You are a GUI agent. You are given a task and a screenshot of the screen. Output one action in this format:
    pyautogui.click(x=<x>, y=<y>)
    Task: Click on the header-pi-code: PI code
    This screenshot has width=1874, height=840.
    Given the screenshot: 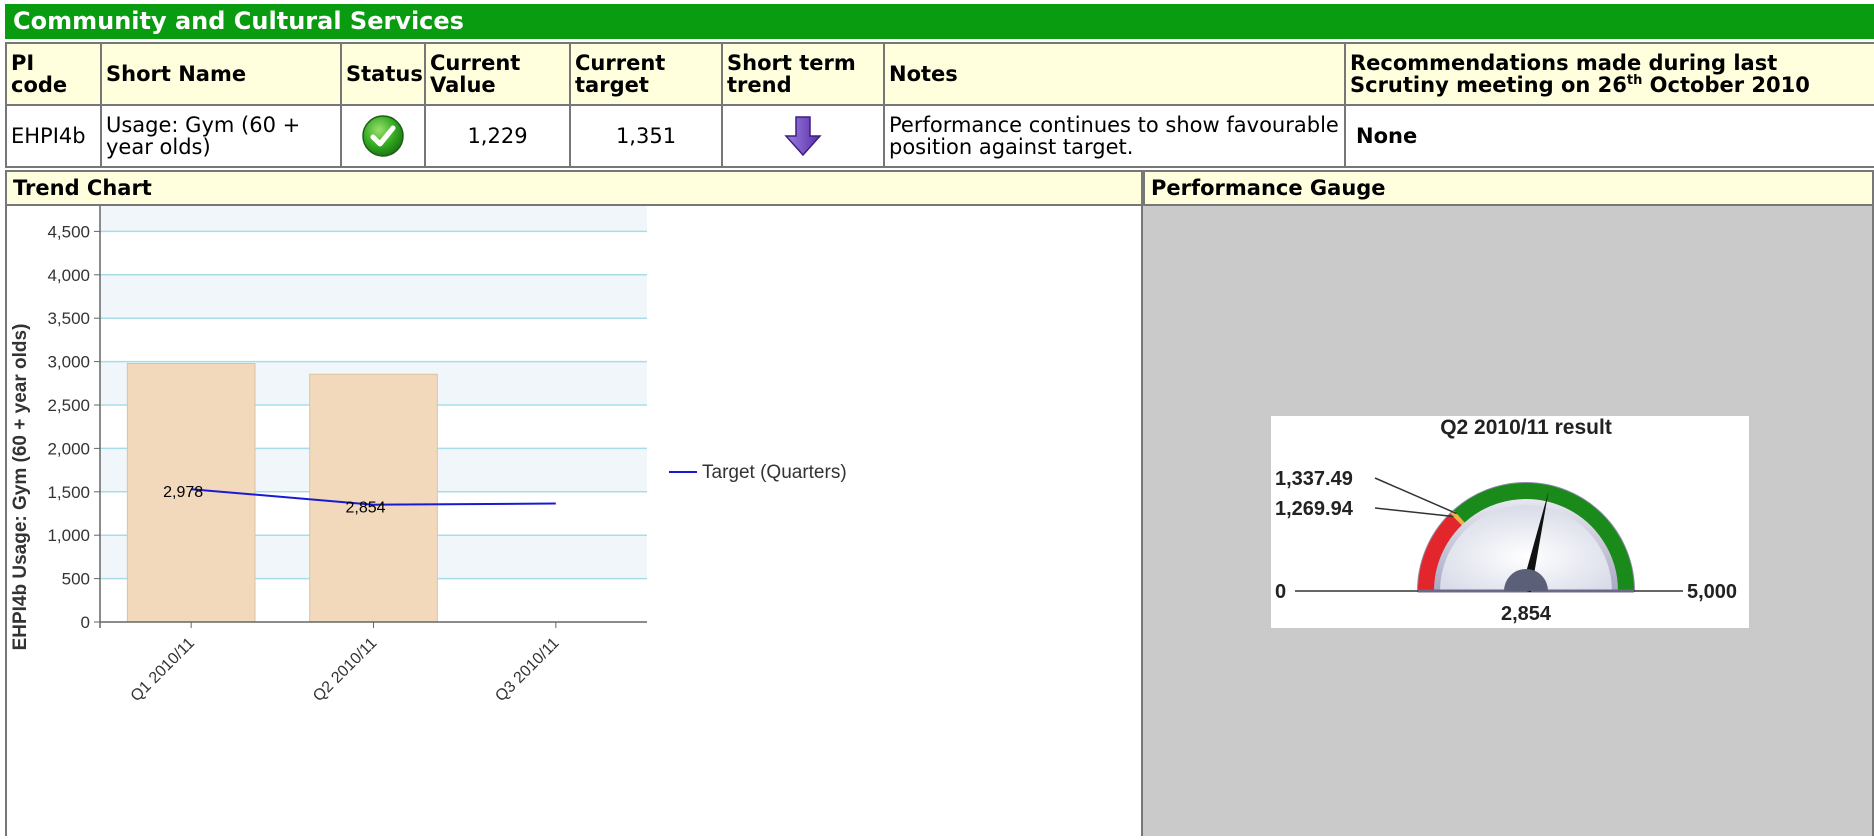 What is the action you would take?
    pyautogui.click(x=53, y=74)
    